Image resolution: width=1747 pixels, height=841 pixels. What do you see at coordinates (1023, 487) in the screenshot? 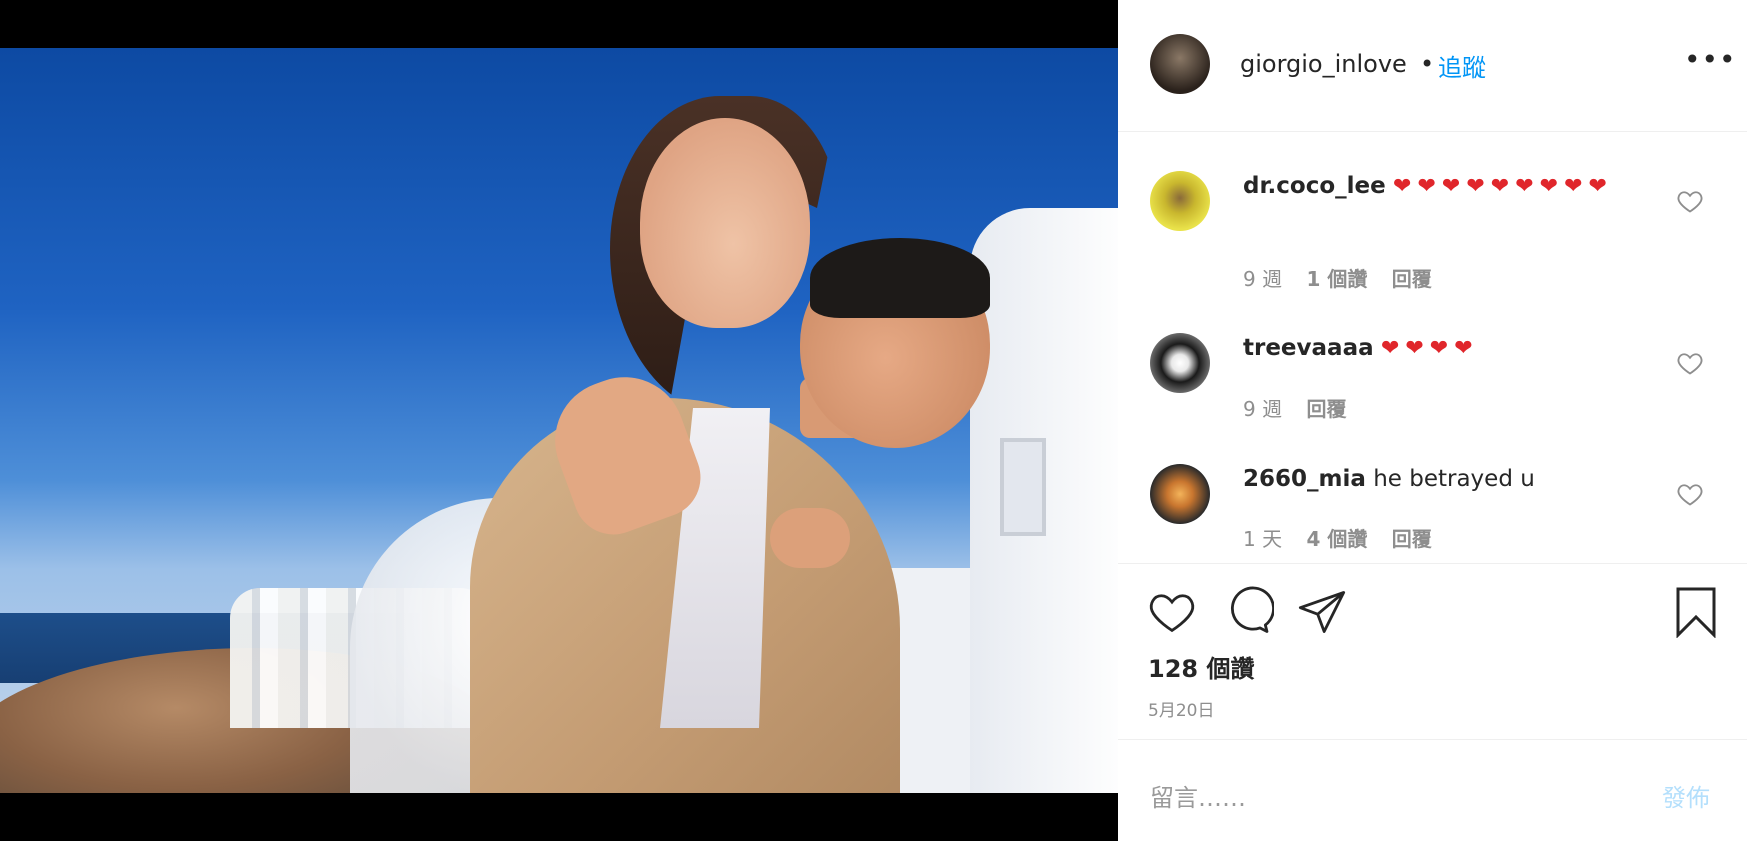
I see `photo-window` at bounding box center [1023, 487].